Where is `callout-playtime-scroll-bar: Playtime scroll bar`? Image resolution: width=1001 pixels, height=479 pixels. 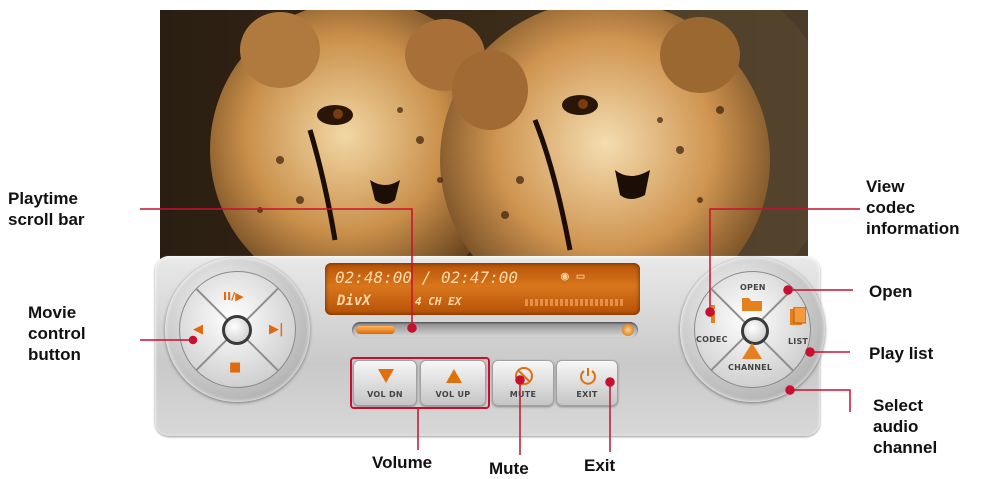 callout-playtime-scroll-bar: Playtime scroll bar is located at coordinates (46, 209).